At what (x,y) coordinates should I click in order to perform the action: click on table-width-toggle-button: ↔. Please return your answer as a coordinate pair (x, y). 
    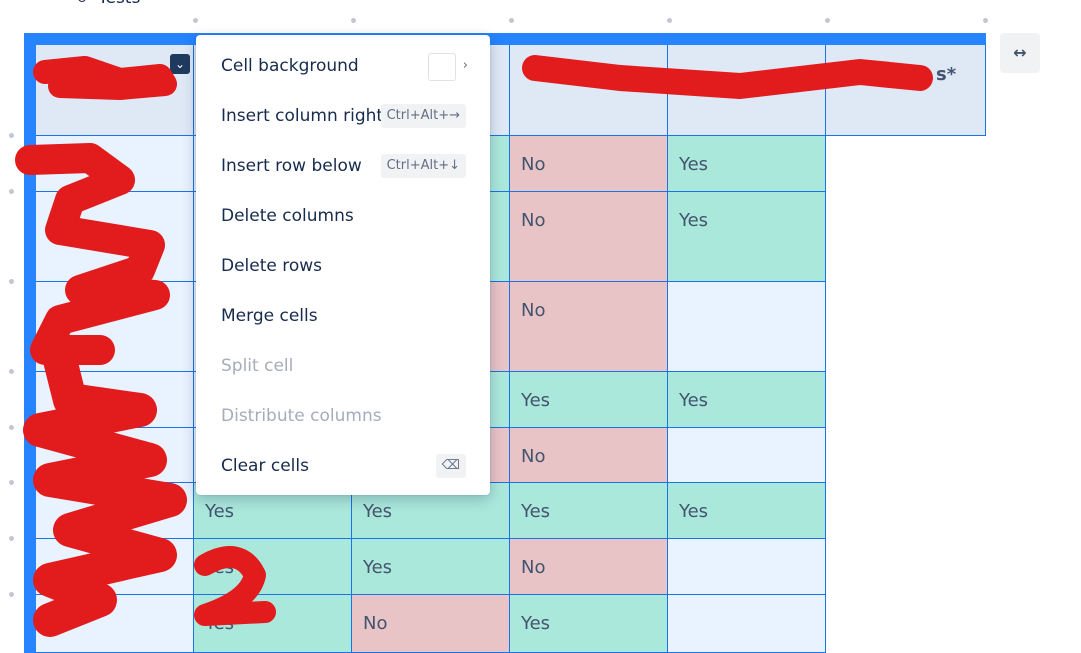
    Looking at the image, I should click on (1020, 53).